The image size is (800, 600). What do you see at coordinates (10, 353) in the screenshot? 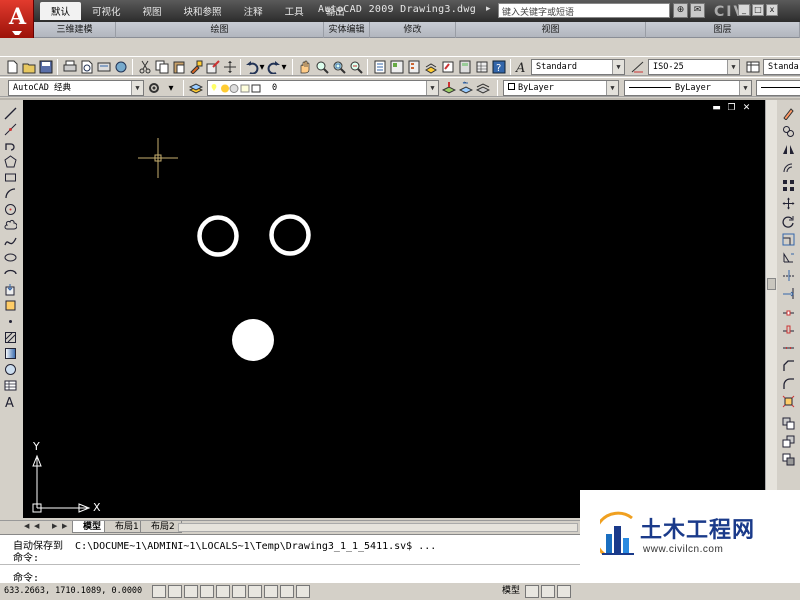
I see `gradient-icon` at bounding box center [10, 353].